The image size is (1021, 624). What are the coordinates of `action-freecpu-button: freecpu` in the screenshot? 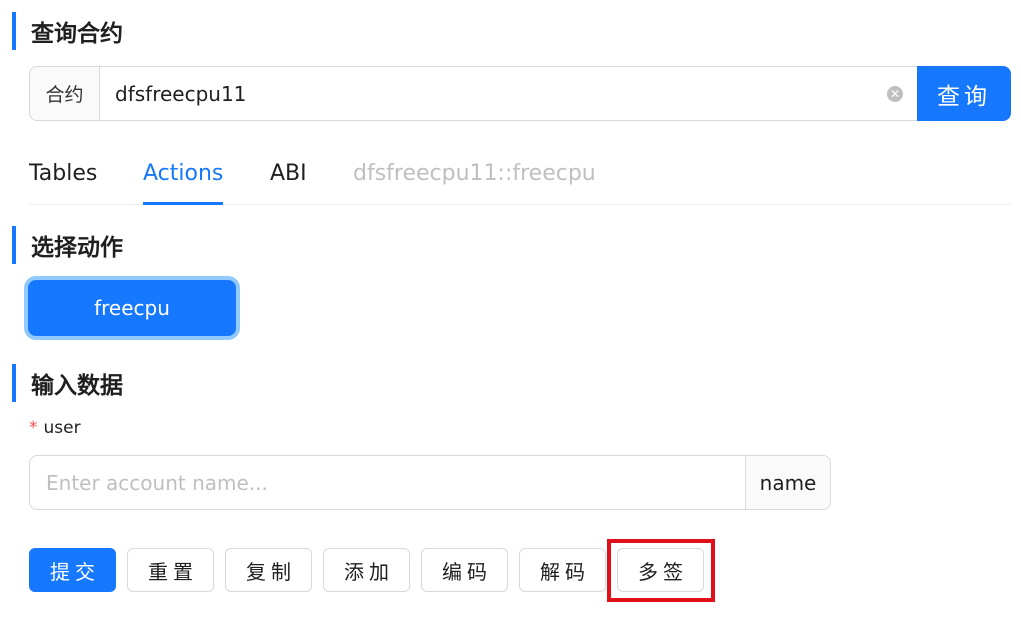 It's located at (132, 308).